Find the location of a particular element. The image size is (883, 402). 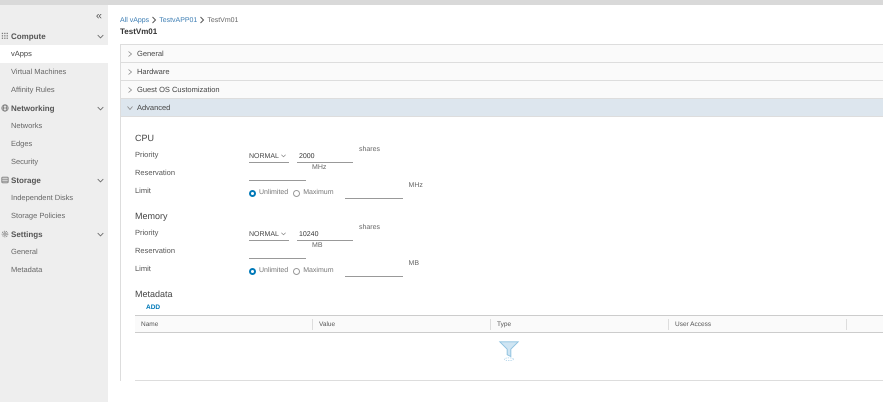

globe-icon is located at coordinates (5, 108).